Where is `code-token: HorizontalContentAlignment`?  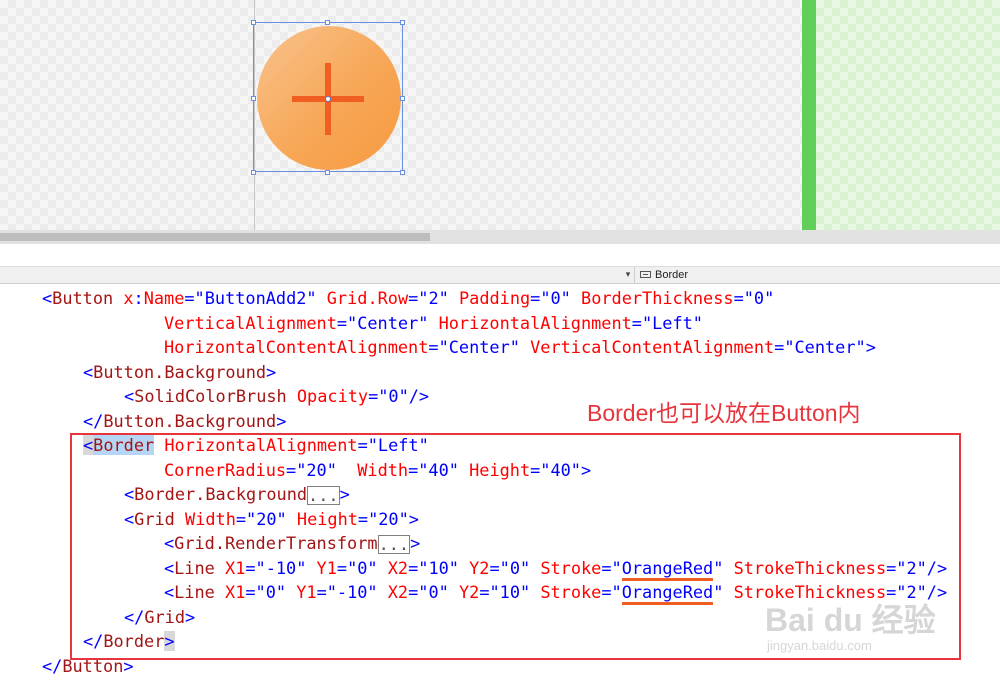
code-token: HorizontalContentAlignment is located at coordinates (296, 347).